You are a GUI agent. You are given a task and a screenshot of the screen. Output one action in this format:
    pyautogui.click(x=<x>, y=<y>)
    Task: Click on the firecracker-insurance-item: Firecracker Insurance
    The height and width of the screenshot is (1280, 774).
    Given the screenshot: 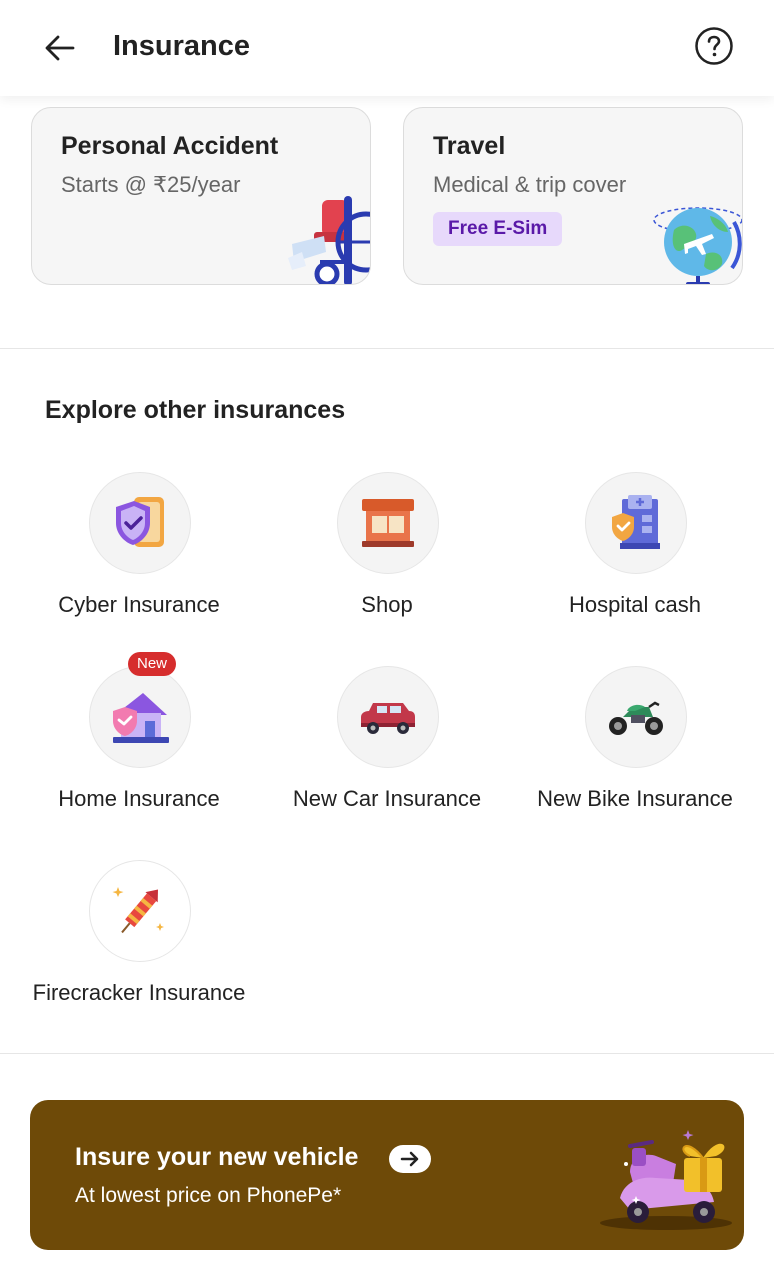 What is the action you would take?
    pyautogui.click(x=139, y=945)
    